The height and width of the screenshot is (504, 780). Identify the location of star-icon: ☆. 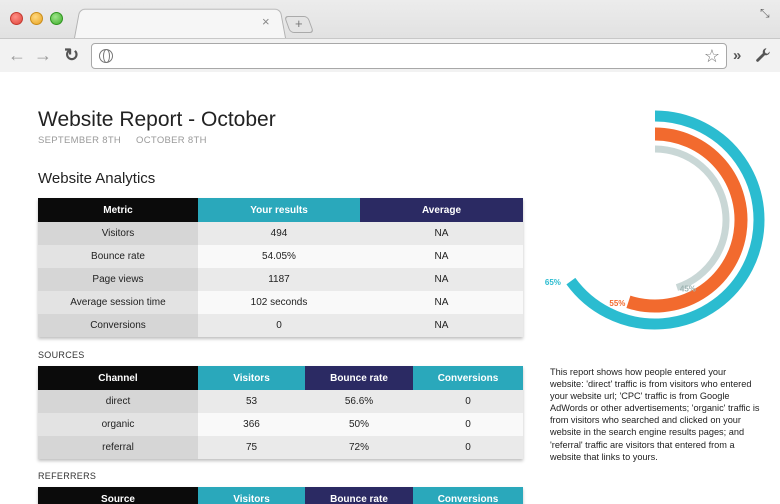
(712, 56).